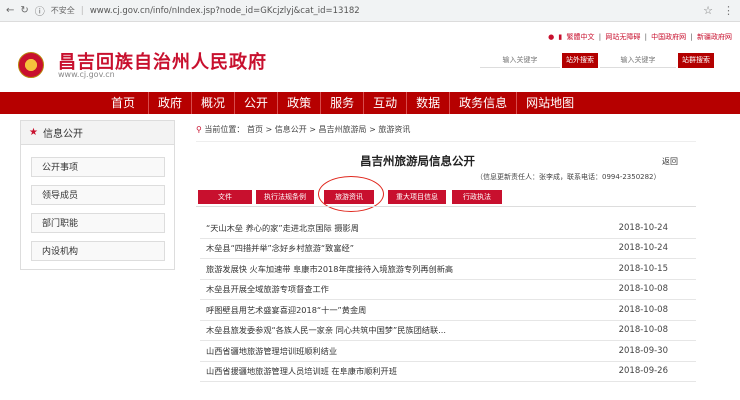 The height and width of the screenshot is (400, 740). I want to click on updater-info: （信息更新责任人：张李成，联系电话：0994-2350282）, so click(568, 177).